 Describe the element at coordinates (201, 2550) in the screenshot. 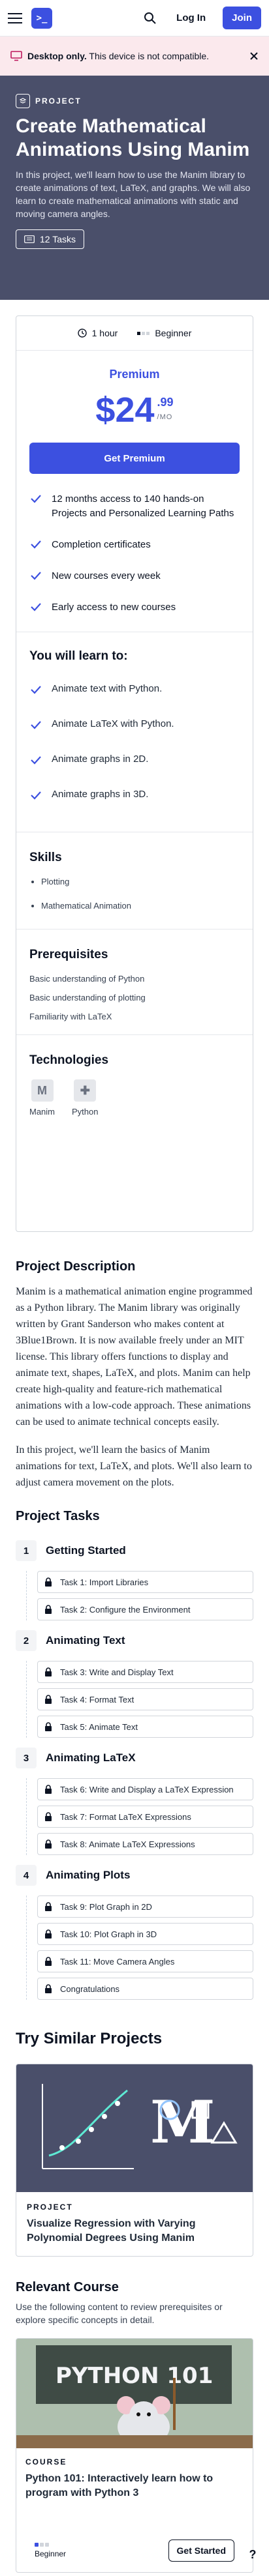

I see `get-started-button: Get Started` at that location.